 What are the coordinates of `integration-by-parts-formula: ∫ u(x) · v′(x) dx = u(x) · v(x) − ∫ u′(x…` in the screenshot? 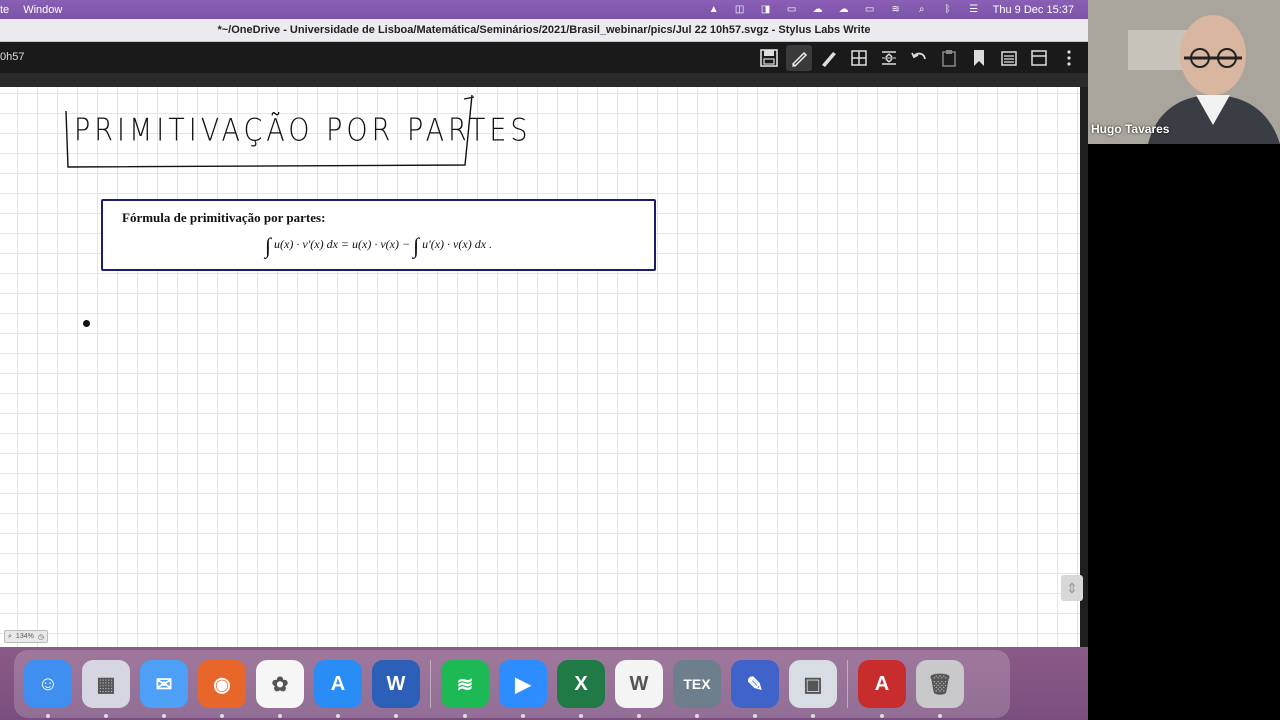 It's located at (378, 246).